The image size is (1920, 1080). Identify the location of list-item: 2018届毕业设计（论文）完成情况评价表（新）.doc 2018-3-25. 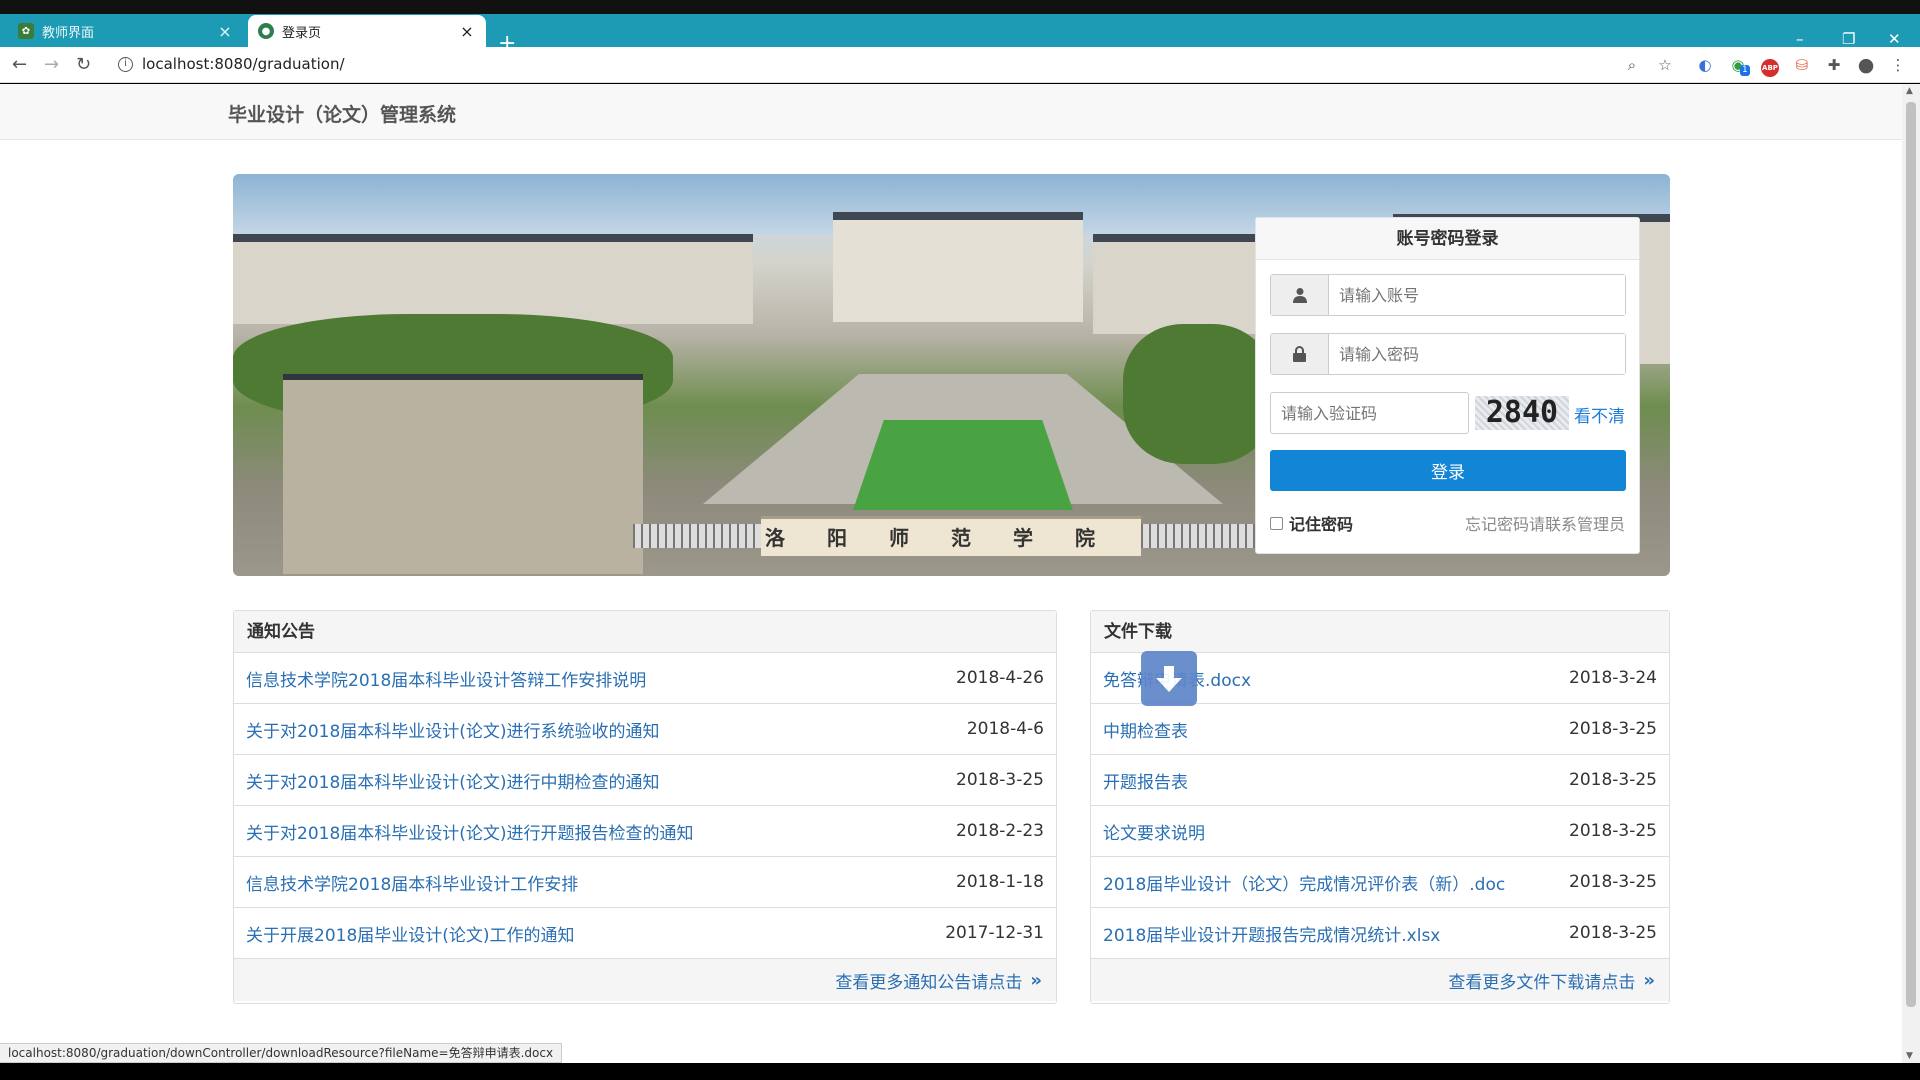
(1380, 882).